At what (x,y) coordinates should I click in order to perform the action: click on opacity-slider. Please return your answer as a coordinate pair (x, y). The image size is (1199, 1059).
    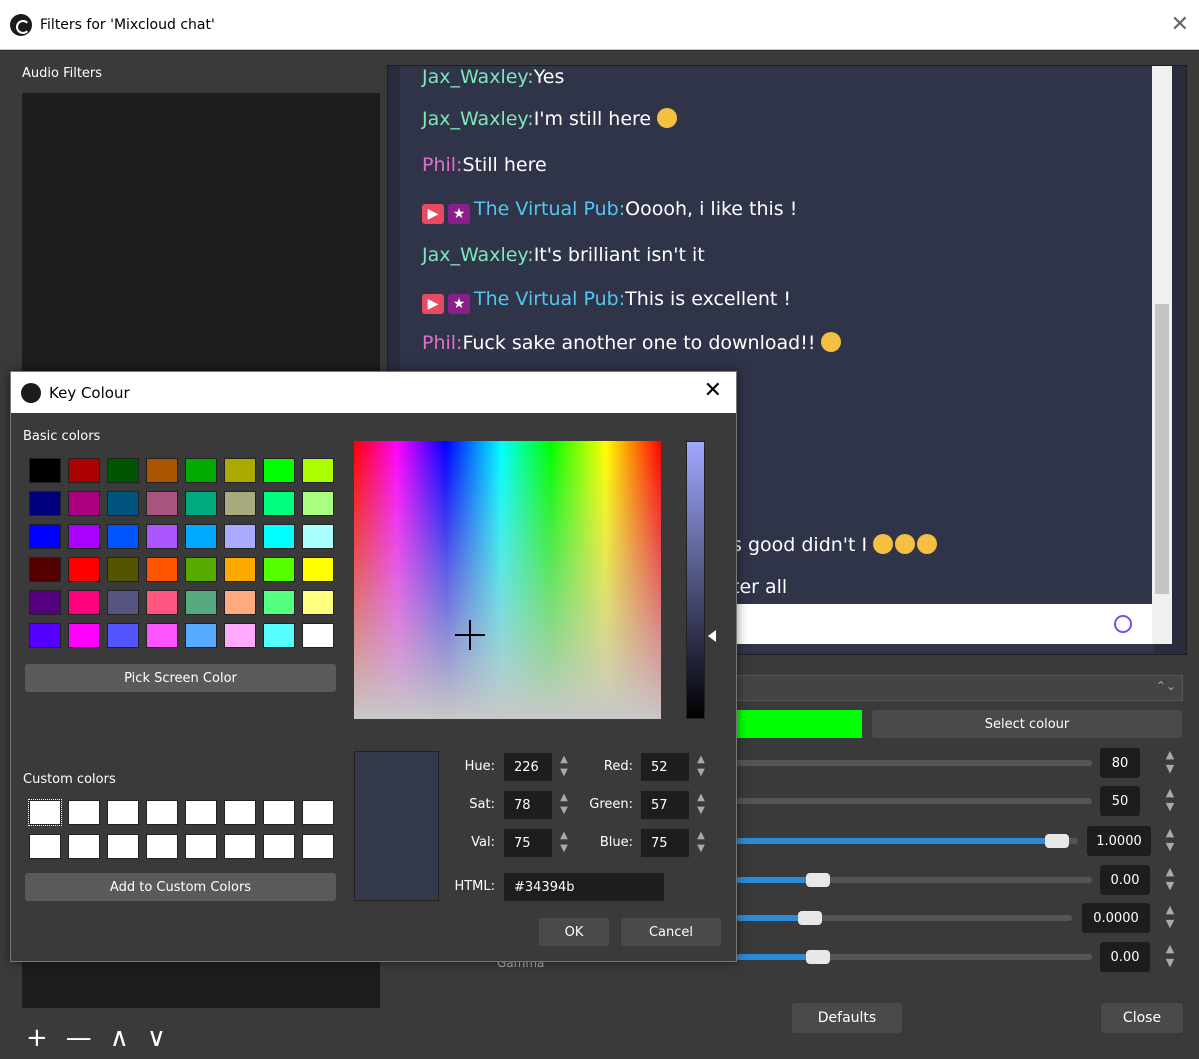
    Looking at the image, I should click on (907, 841).